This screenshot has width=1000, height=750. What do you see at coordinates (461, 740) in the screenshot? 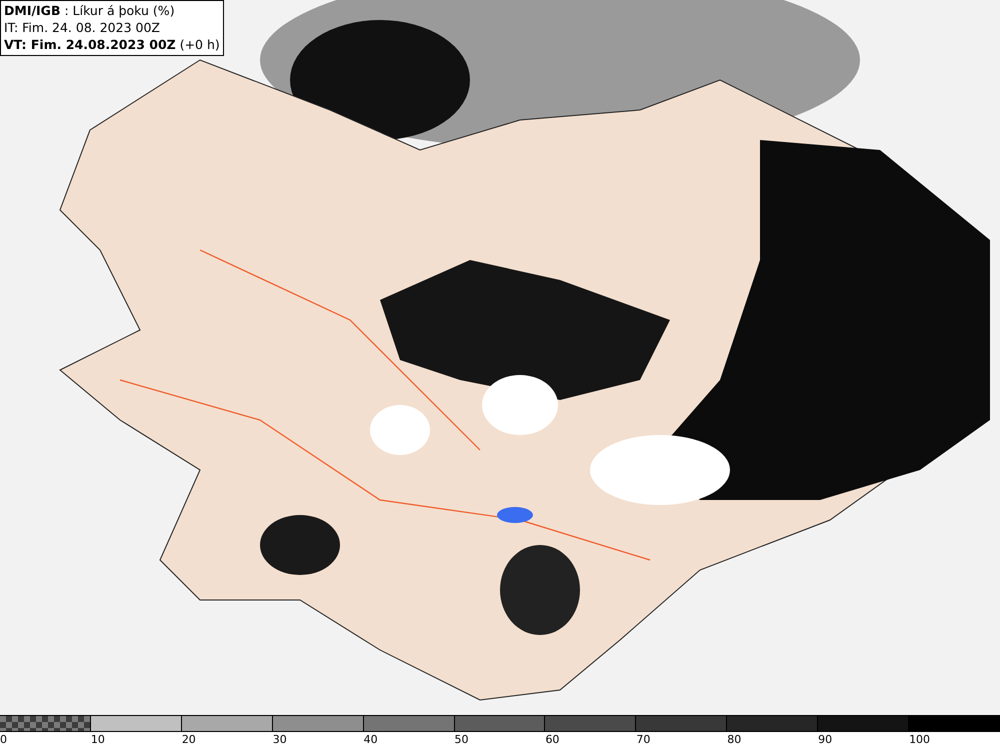
I see `legend-label: 50` at bounding box center [461, 740].